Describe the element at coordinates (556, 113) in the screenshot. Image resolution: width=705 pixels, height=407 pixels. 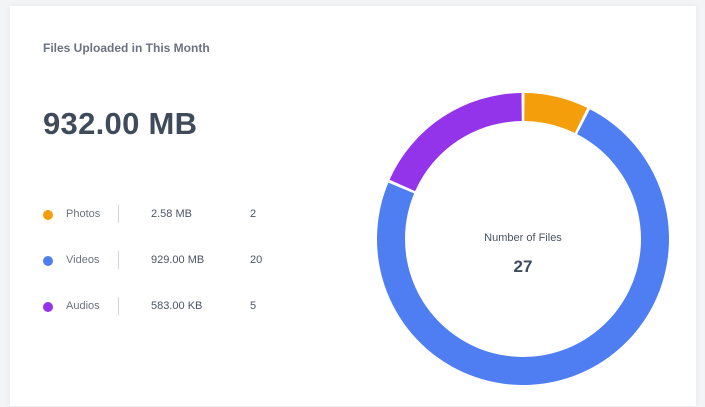
I see `donut-slice-photos` at that location.